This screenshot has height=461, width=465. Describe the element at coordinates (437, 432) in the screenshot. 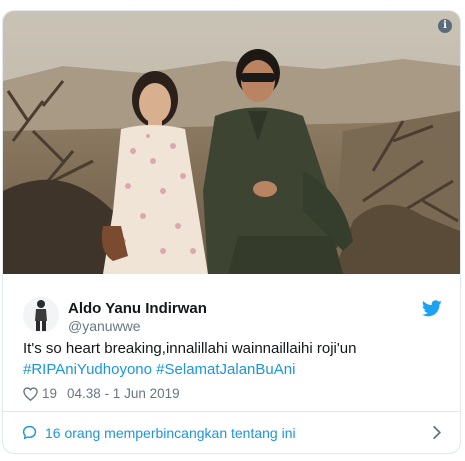

I see `chevron-right-icon` at that location.